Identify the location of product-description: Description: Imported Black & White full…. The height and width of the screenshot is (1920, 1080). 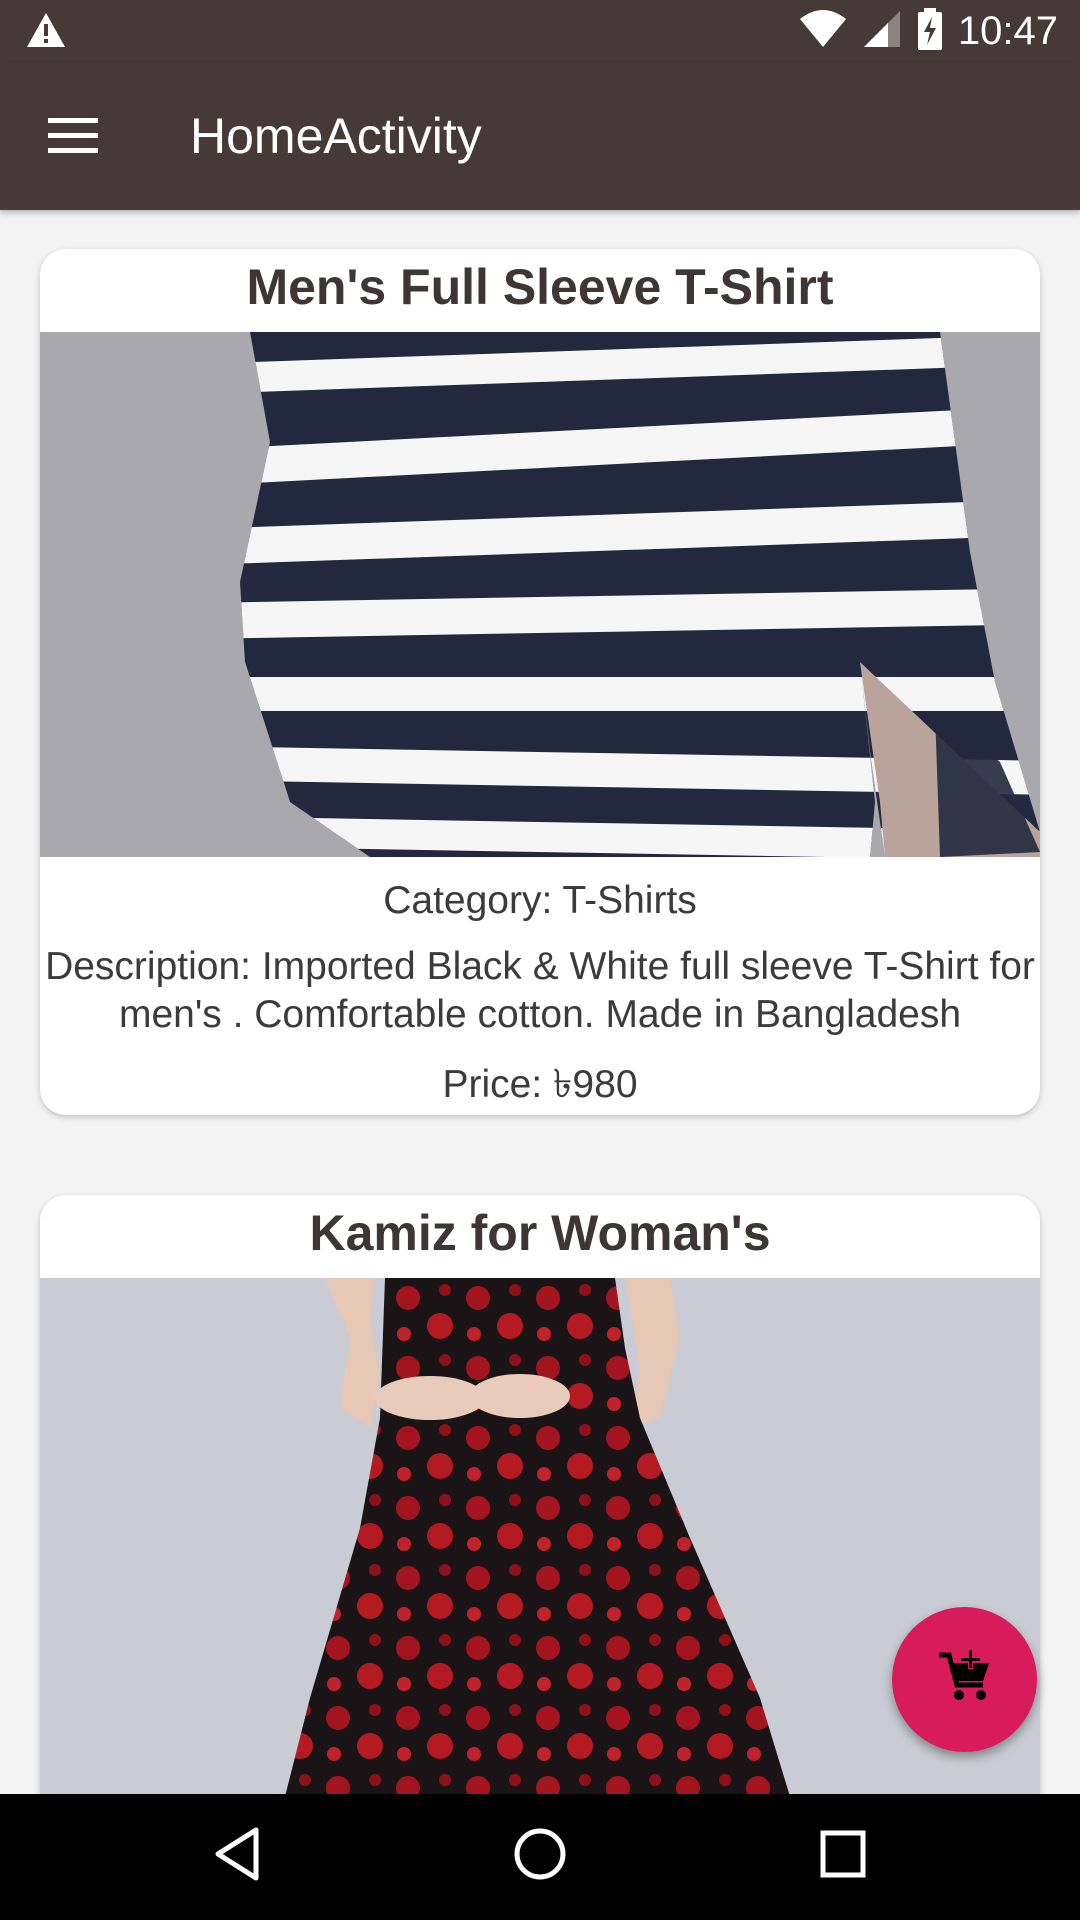
(540, 990).